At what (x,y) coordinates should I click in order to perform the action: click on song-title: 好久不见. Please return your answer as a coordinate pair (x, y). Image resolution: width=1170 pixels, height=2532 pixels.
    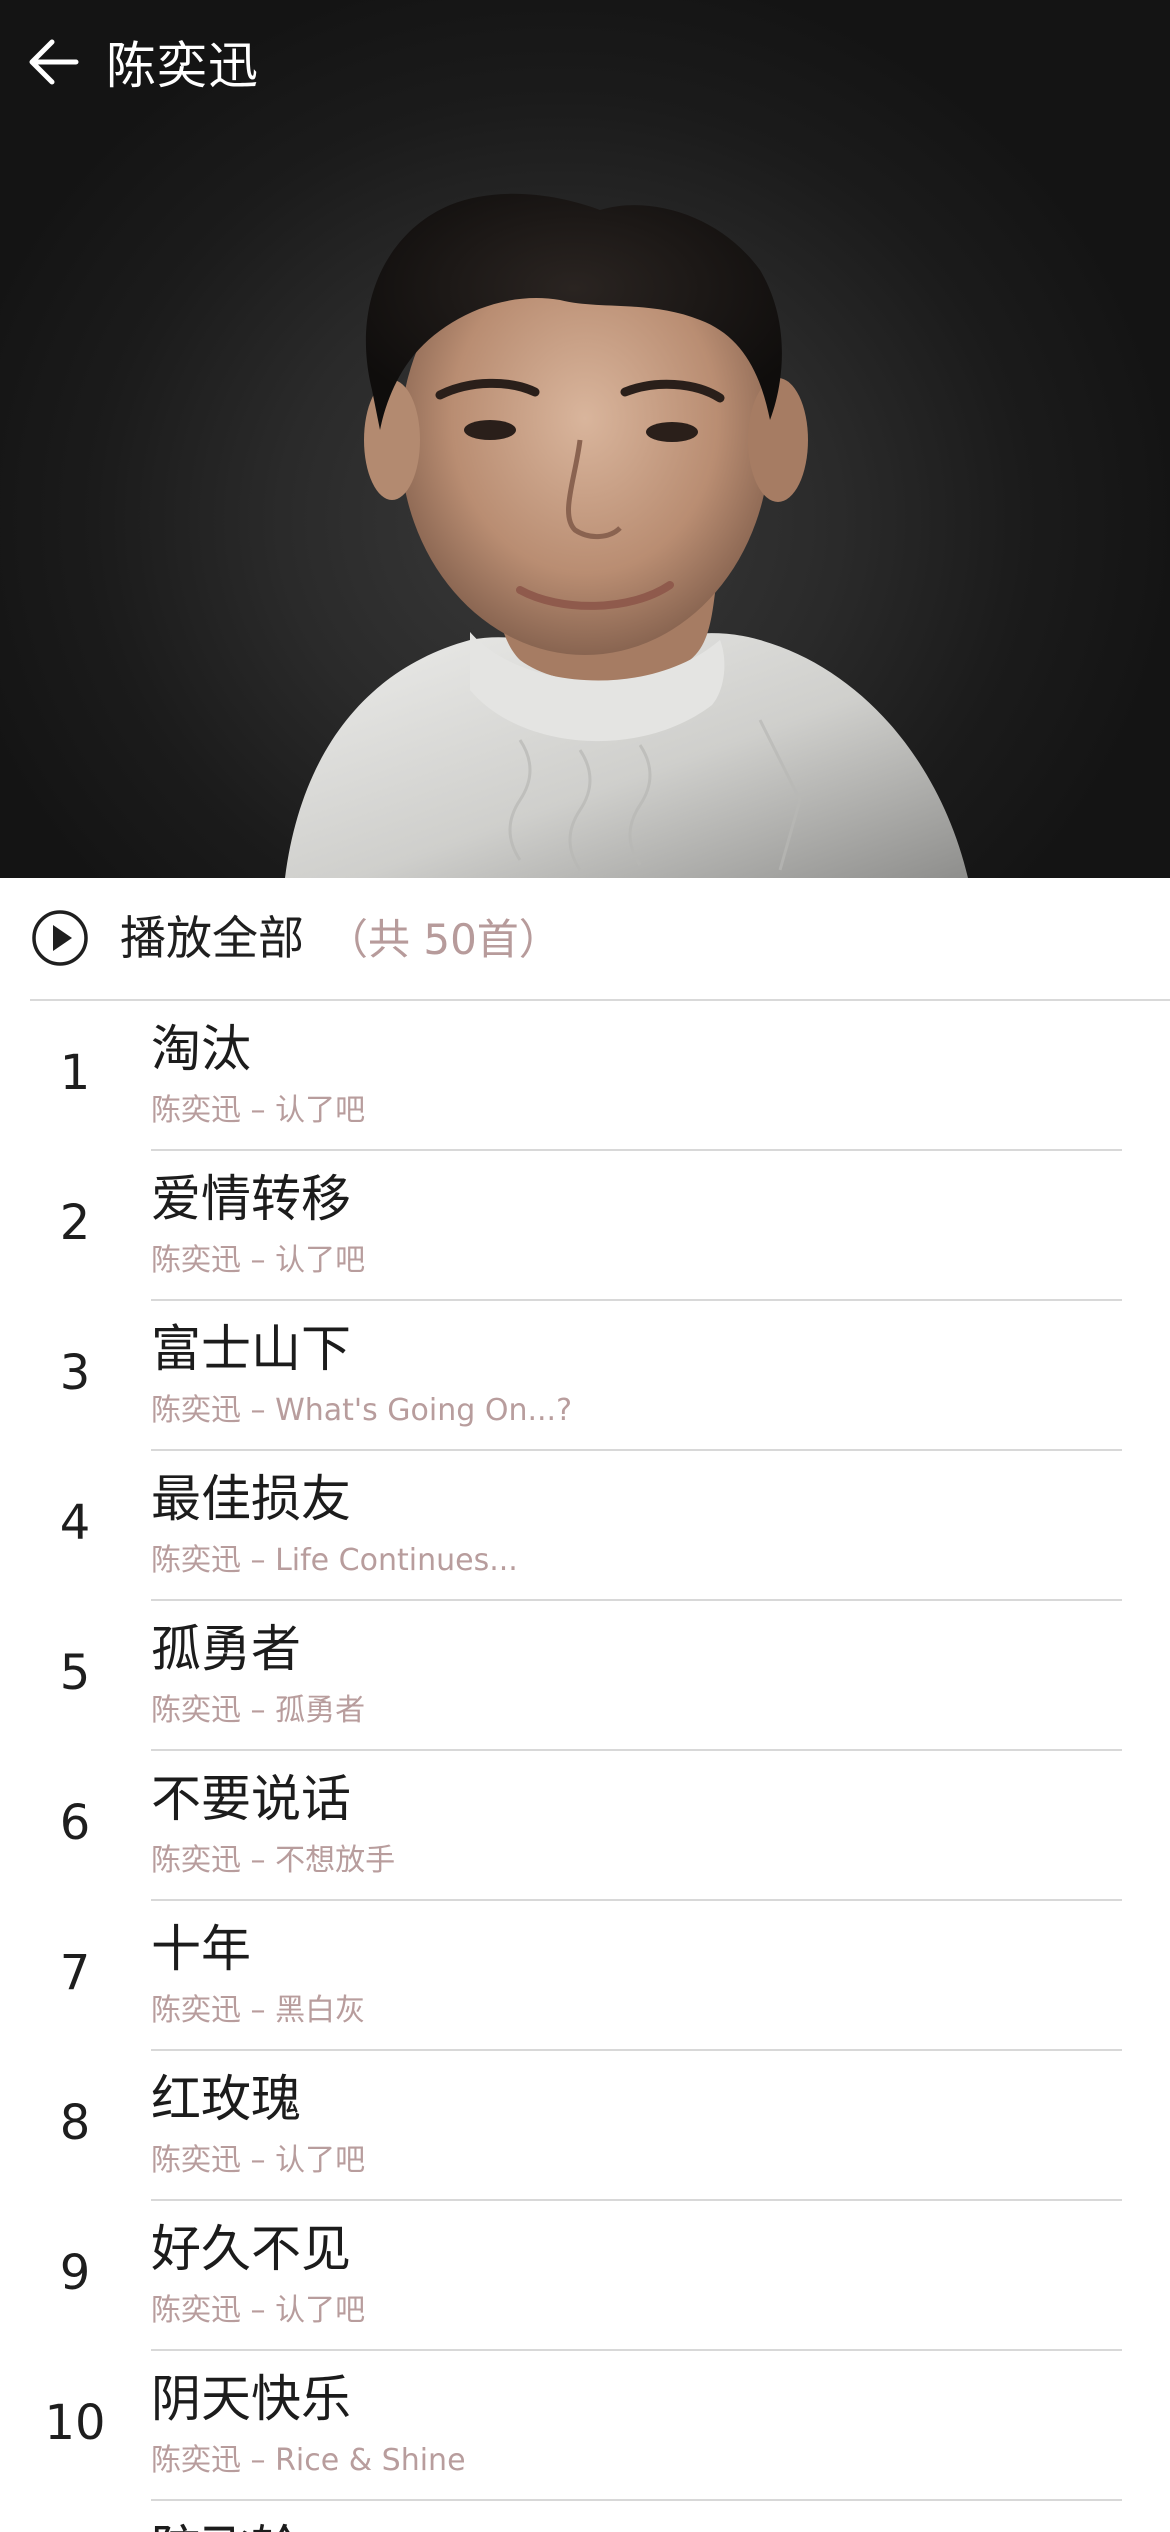
    Looking at the image, I should click on (251, 2249).